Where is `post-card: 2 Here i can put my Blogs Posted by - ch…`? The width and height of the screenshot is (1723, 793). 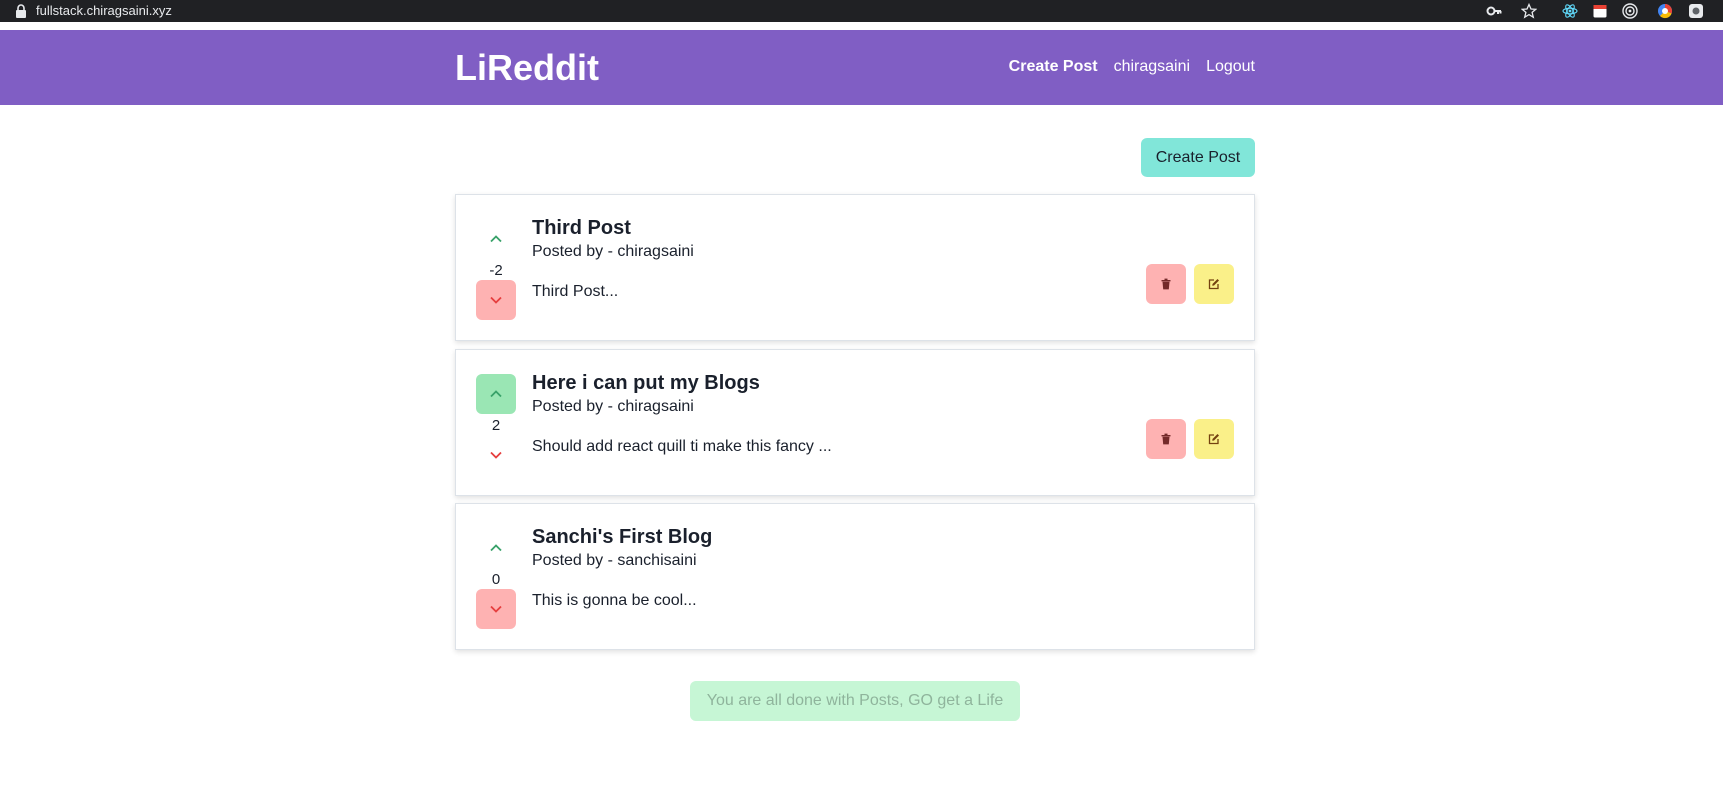 post-card: 2 Here i can put my Blogs Posted by - ch… is located at coordinates (855, 422).